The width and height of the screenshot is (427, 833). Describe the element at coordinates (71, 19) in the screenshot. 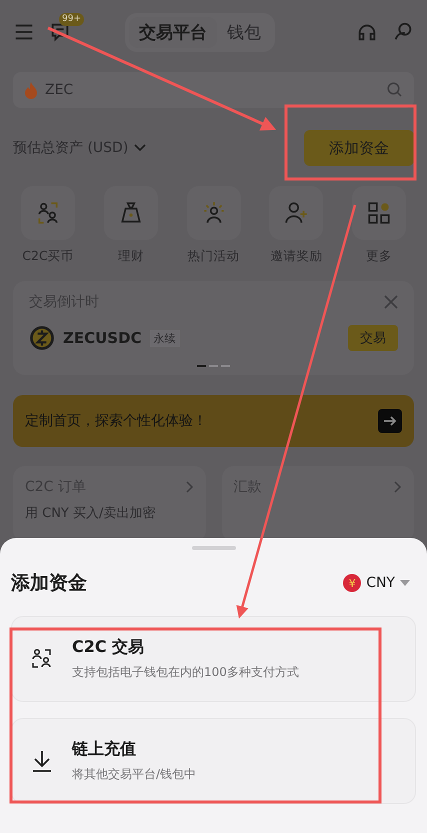

I see `notification-badge: 99+` at that location.